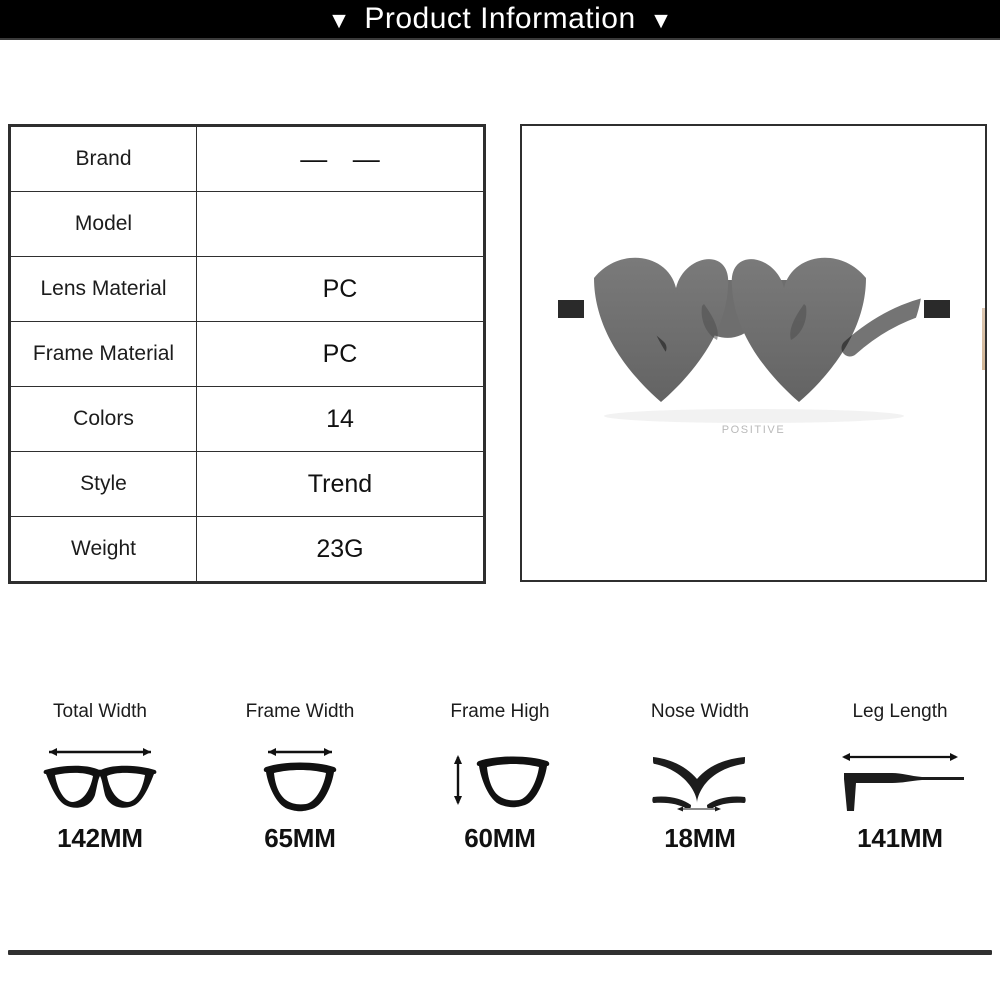 This screenshot has width=1000, height=1000. What do you see at coordinates (500, 711) in the screenshot?
I see `measurement-label: Frame High` at bounding box center [500, 711].